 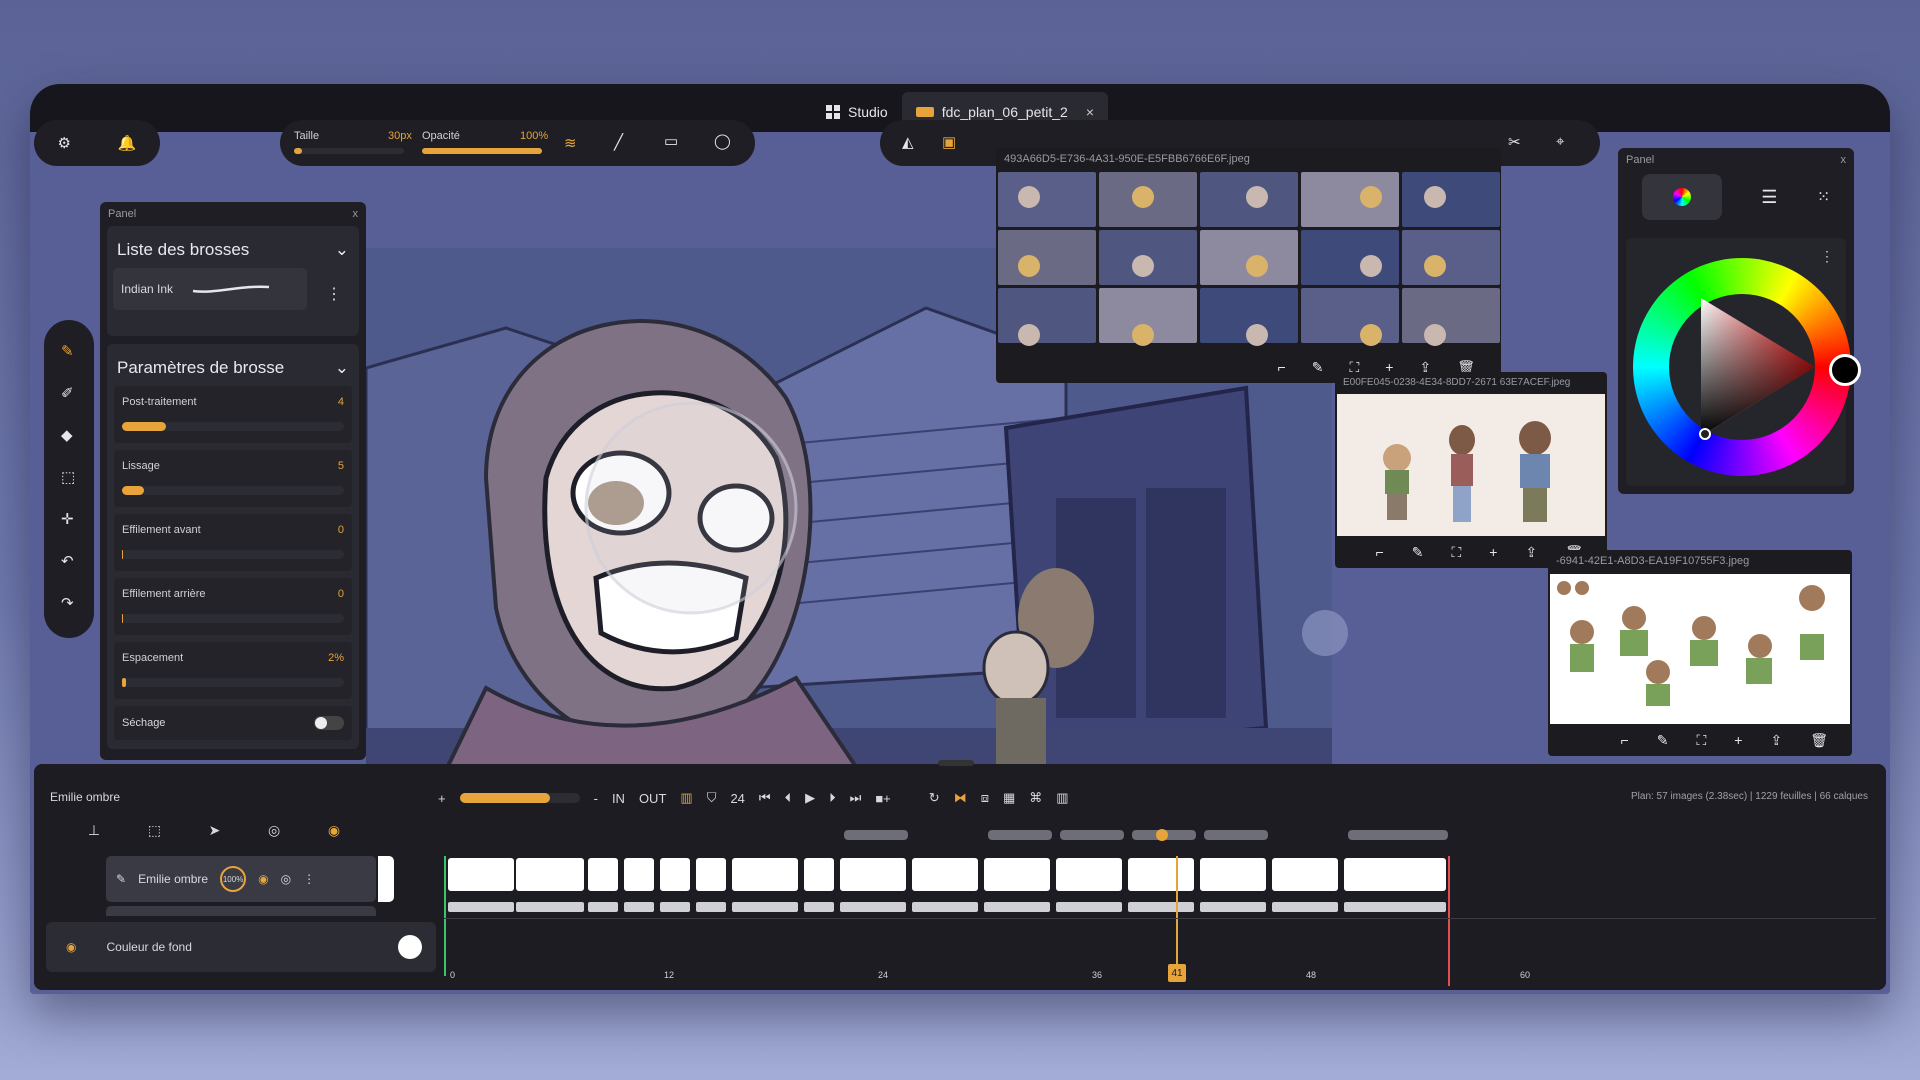 I want to click on move-icon: ✛, so click(x=67, y=519).